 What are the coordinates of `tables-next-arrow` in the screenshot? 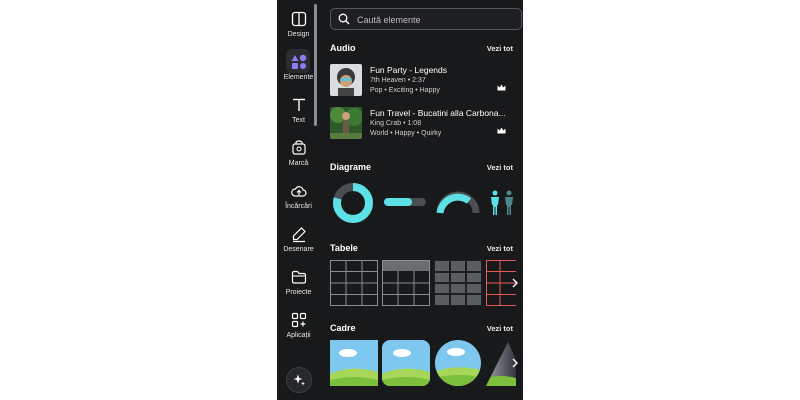 It's located at (514, 283).